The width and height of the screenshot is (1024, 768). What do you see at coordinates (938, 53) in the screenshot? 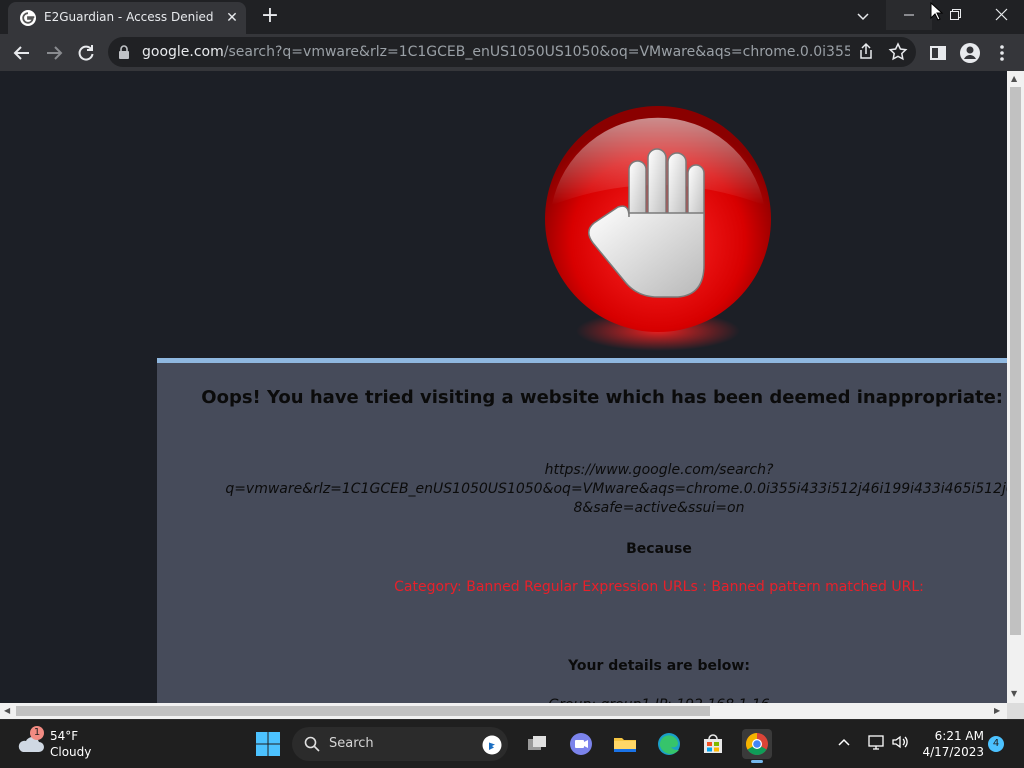
I see `side-panel-icon` at bounding box center [938, 53].